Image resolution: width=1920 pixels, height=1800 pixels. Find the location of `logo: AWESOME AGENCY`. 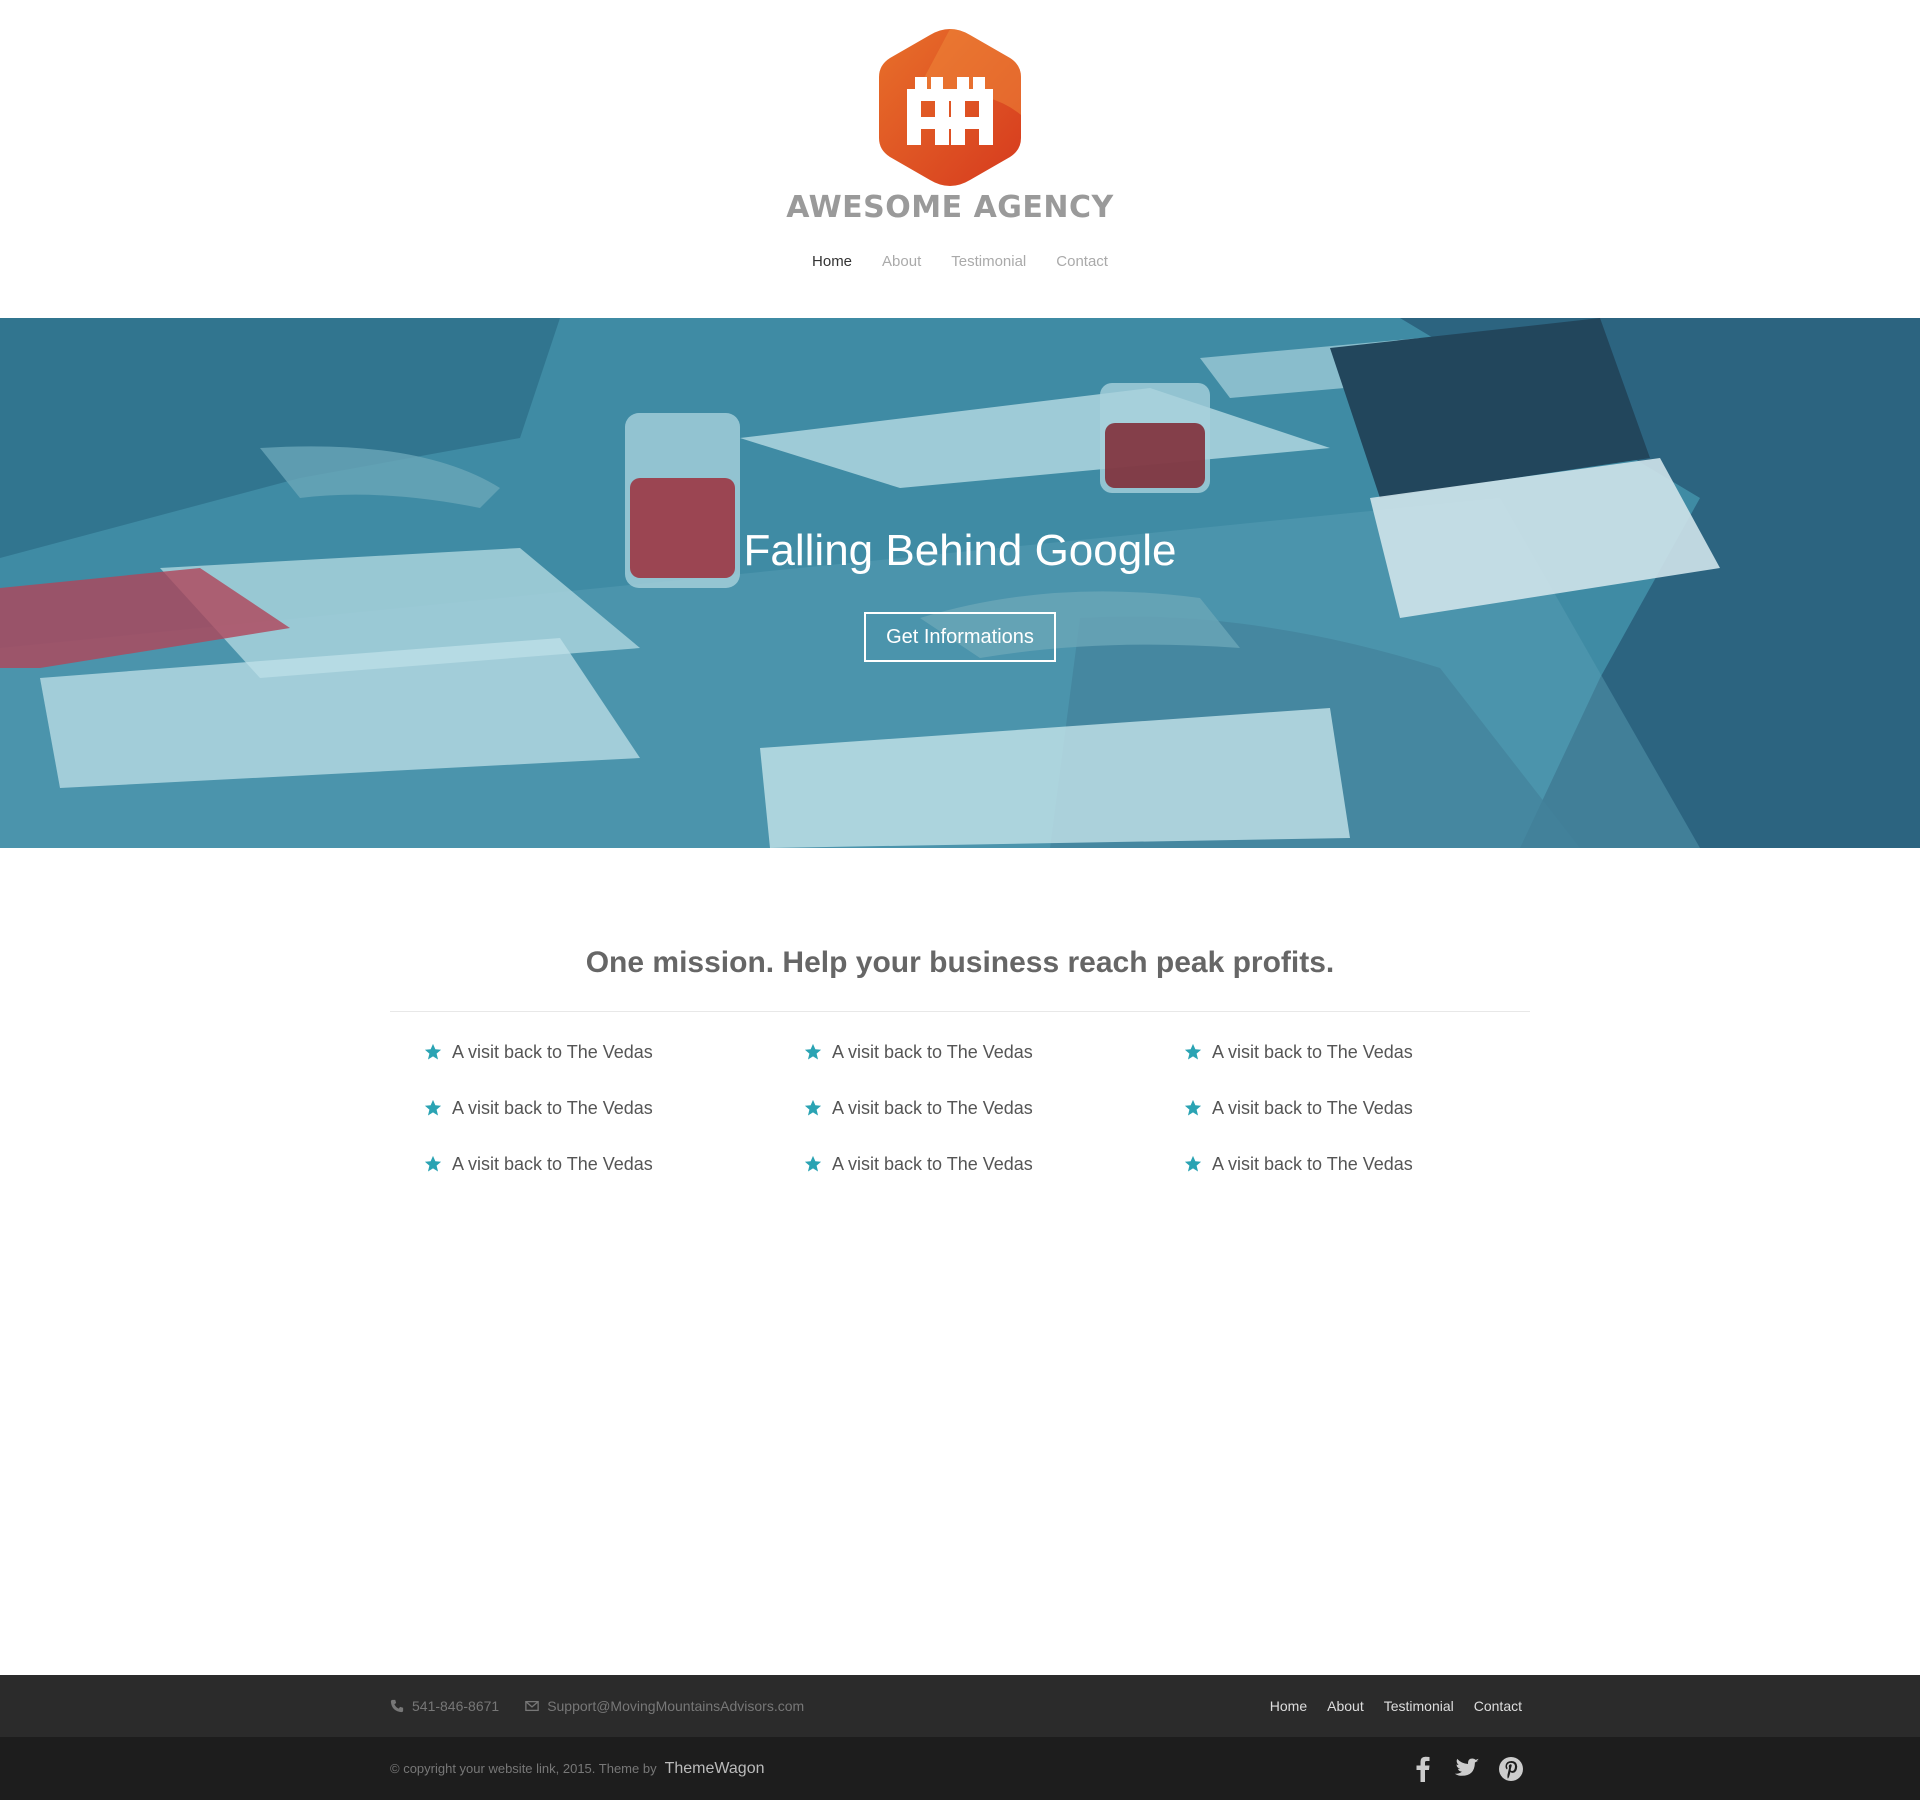

logo: AWESOME AGENCY is located at coordinates (950, 125).